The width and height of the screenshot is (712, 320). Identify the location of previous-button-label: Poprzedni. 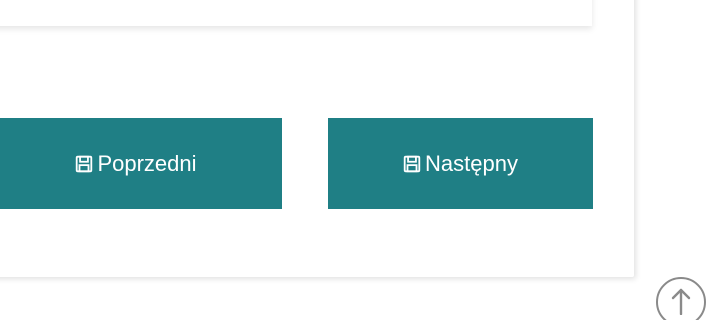
(147, 163).